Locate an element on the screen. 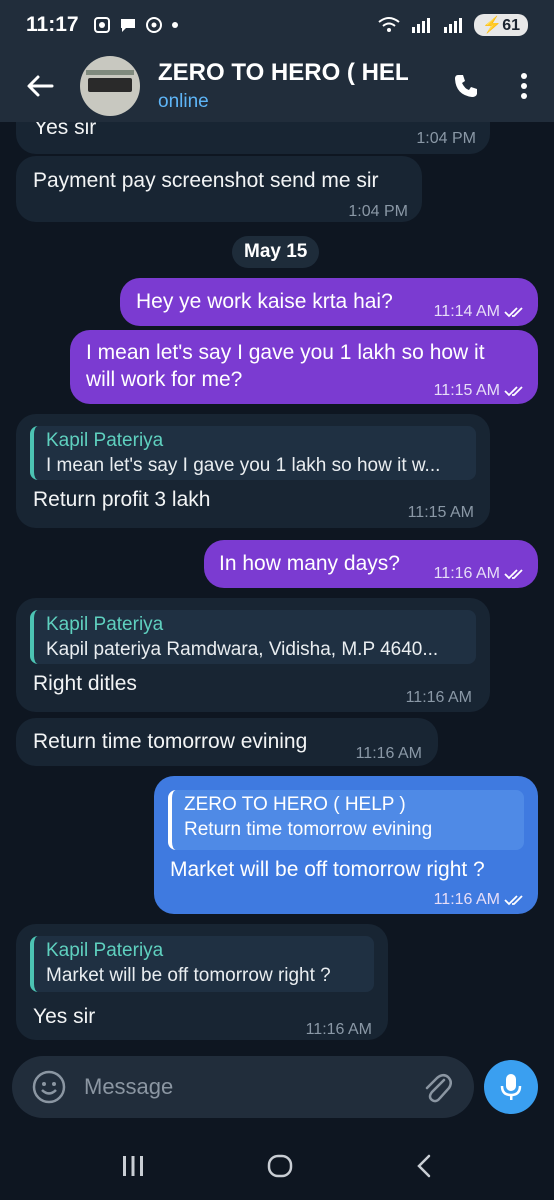 This screenshot has height=1200, width=554. message-meta: 11:15 AM is located at coordinates (480, 390).